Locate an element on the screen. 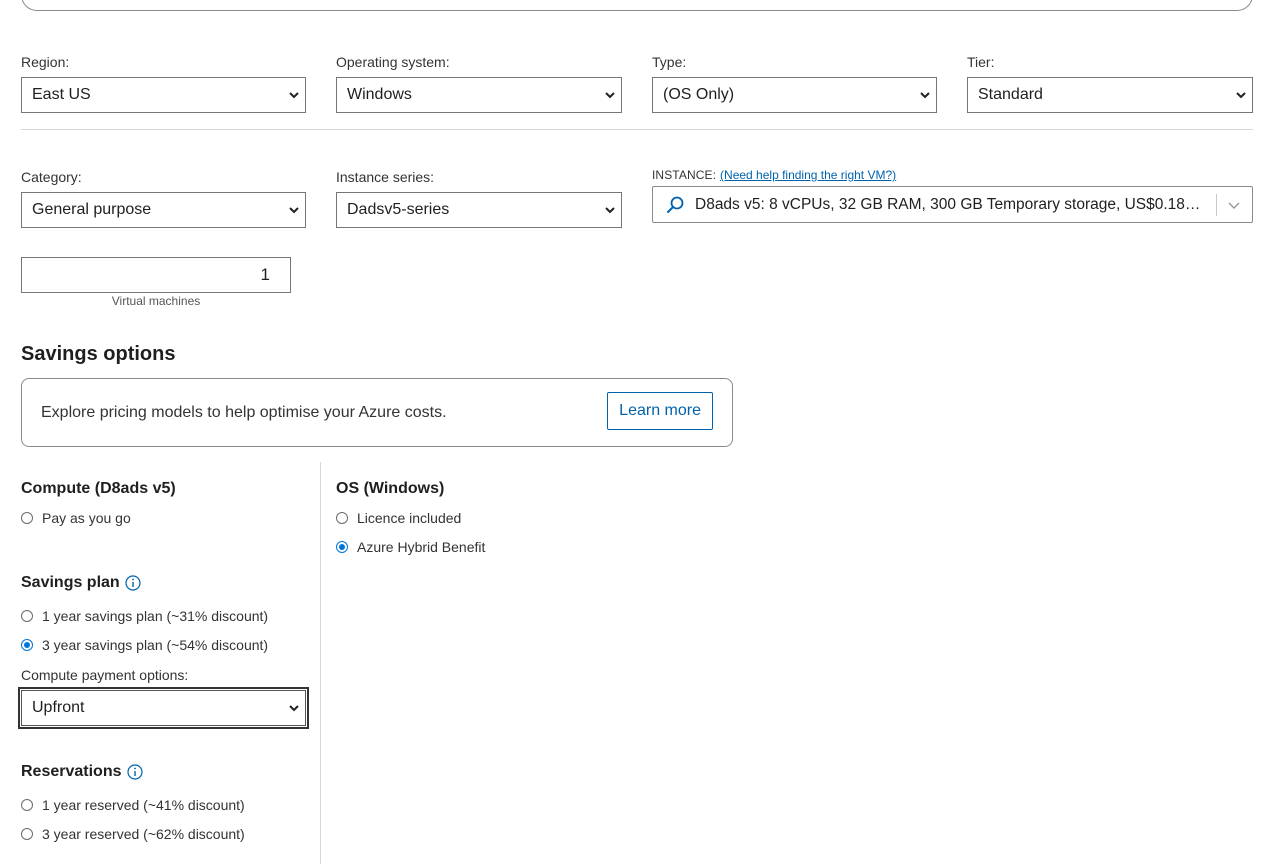 Image resolution: width=1269 pixels, height=864 pixels. savings-plan-heading: Savings plan is located at coordinates (81, 583).